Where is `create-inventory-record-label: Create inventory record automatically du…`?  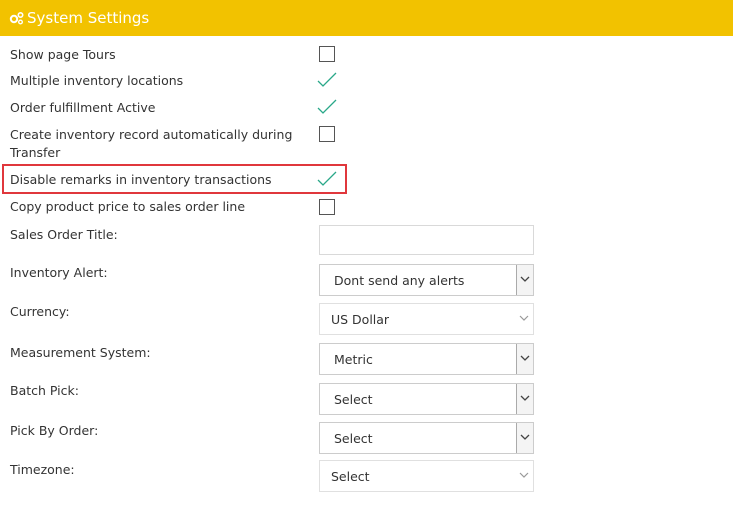 create-inventory-record-label: Create inventory record automatically du… is located at coordinates (151, 134).